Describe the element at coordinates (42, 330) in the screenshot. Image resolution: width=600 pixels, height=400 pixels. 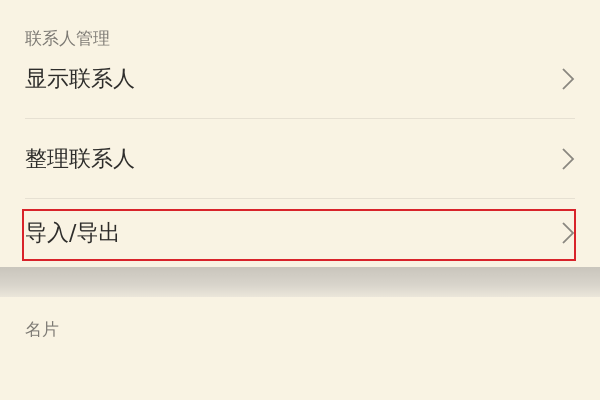
I see `section-title: 名片` at that location.